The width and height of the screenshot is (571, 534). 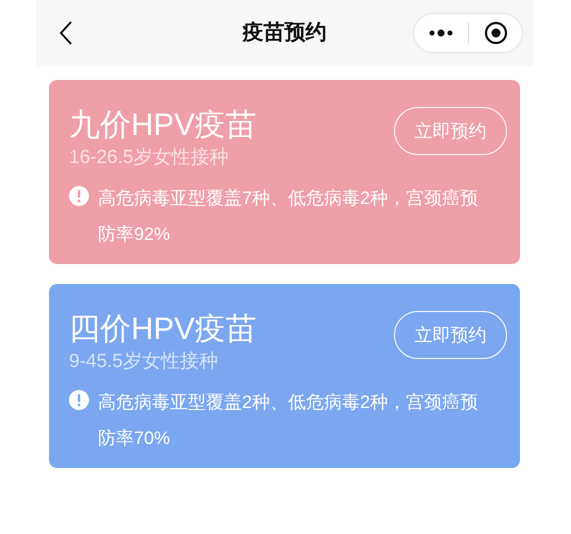 What do you see at coordinates (284, 33) in the screenshot?
I see `page-title: 疫苗预约` at bounding box center [284, 33].